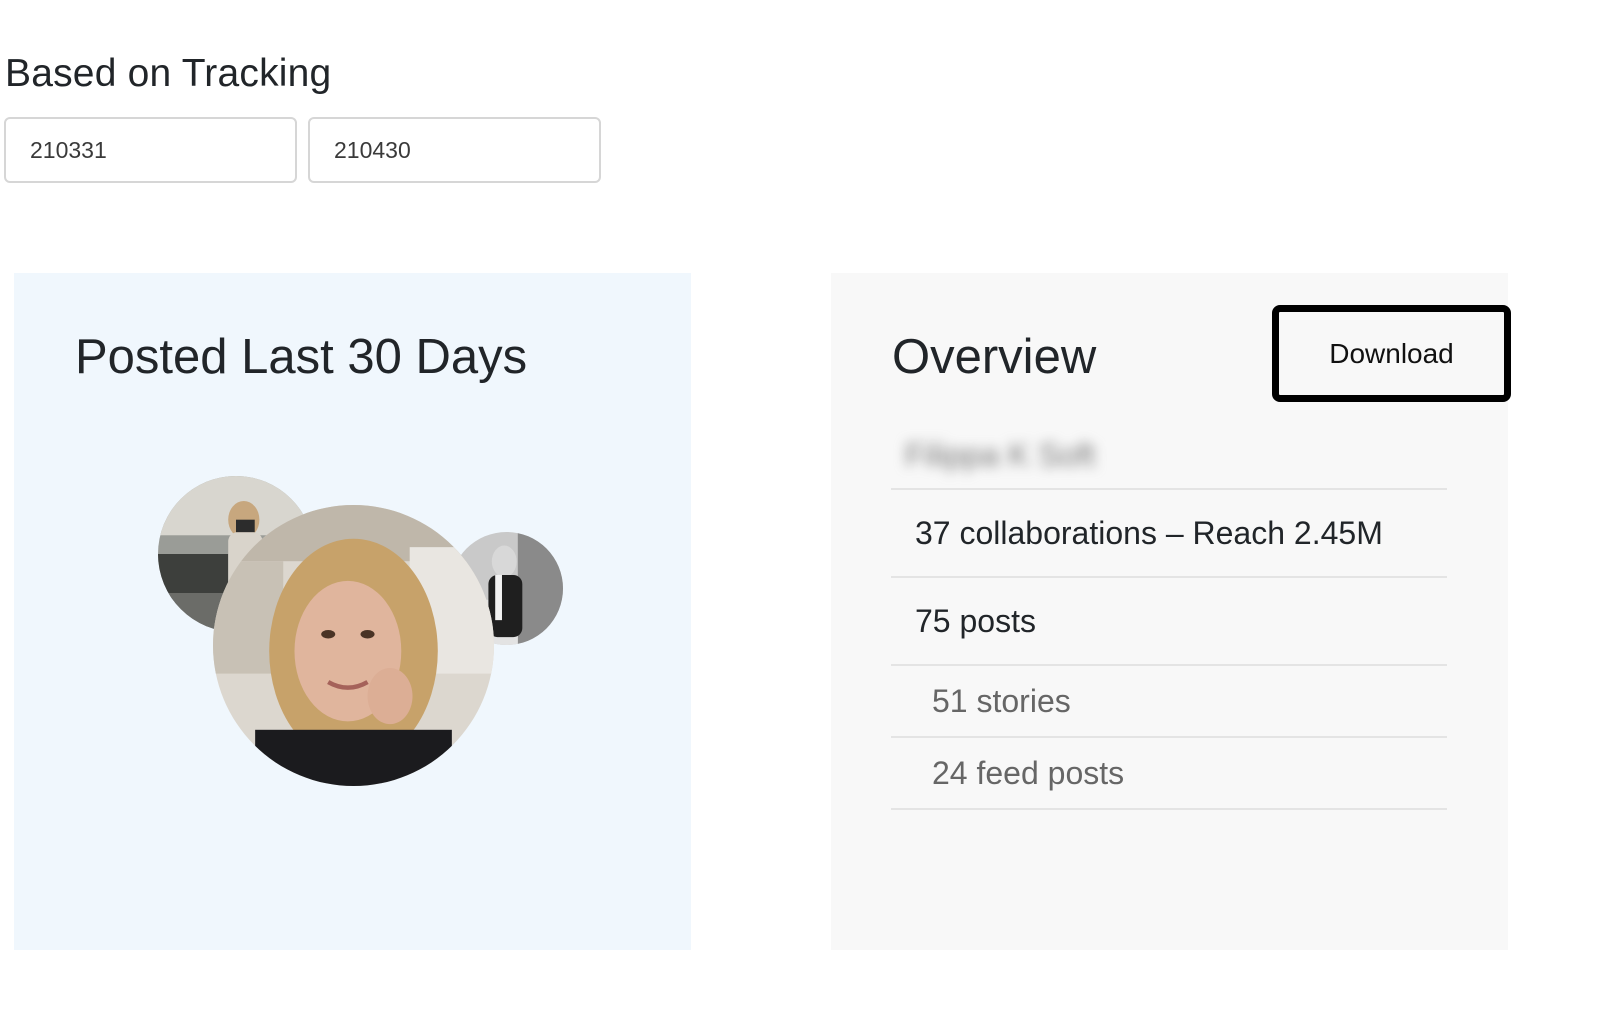 The width and height of the screenshot is (1600, 1018). Describe the element at coordinates (1169, 622) in the screenshot. I see `posts-row: 75 posts` at that location.